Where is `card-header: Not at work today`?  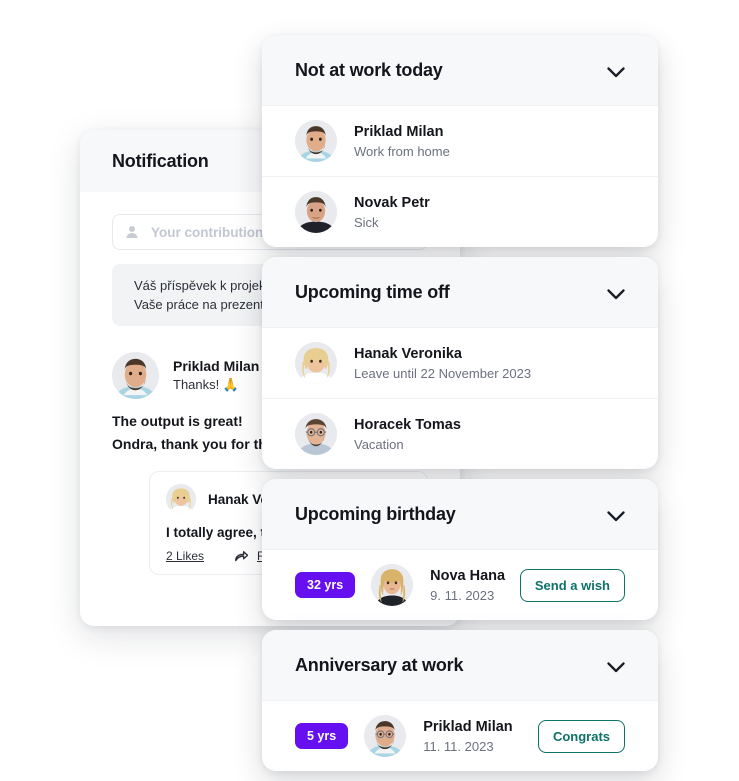
card-header: Not at work today is located at coordinates (460, 70).